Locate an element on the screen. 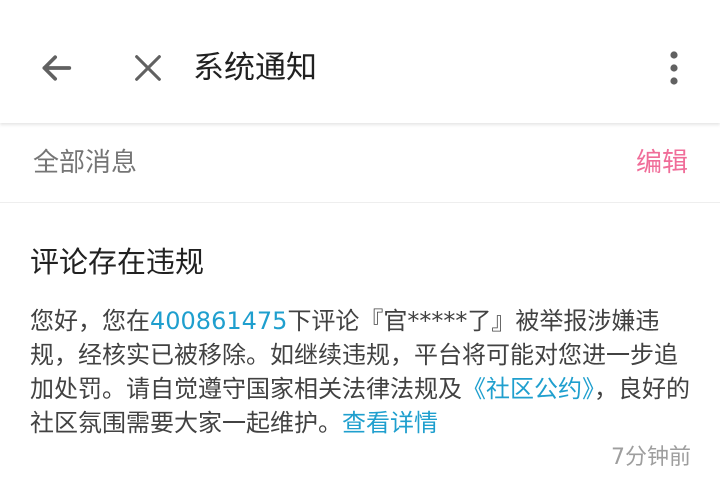 The height and width of the screenshot is (502, 720). more-vertical-icon is located at coordinates (674, 68).